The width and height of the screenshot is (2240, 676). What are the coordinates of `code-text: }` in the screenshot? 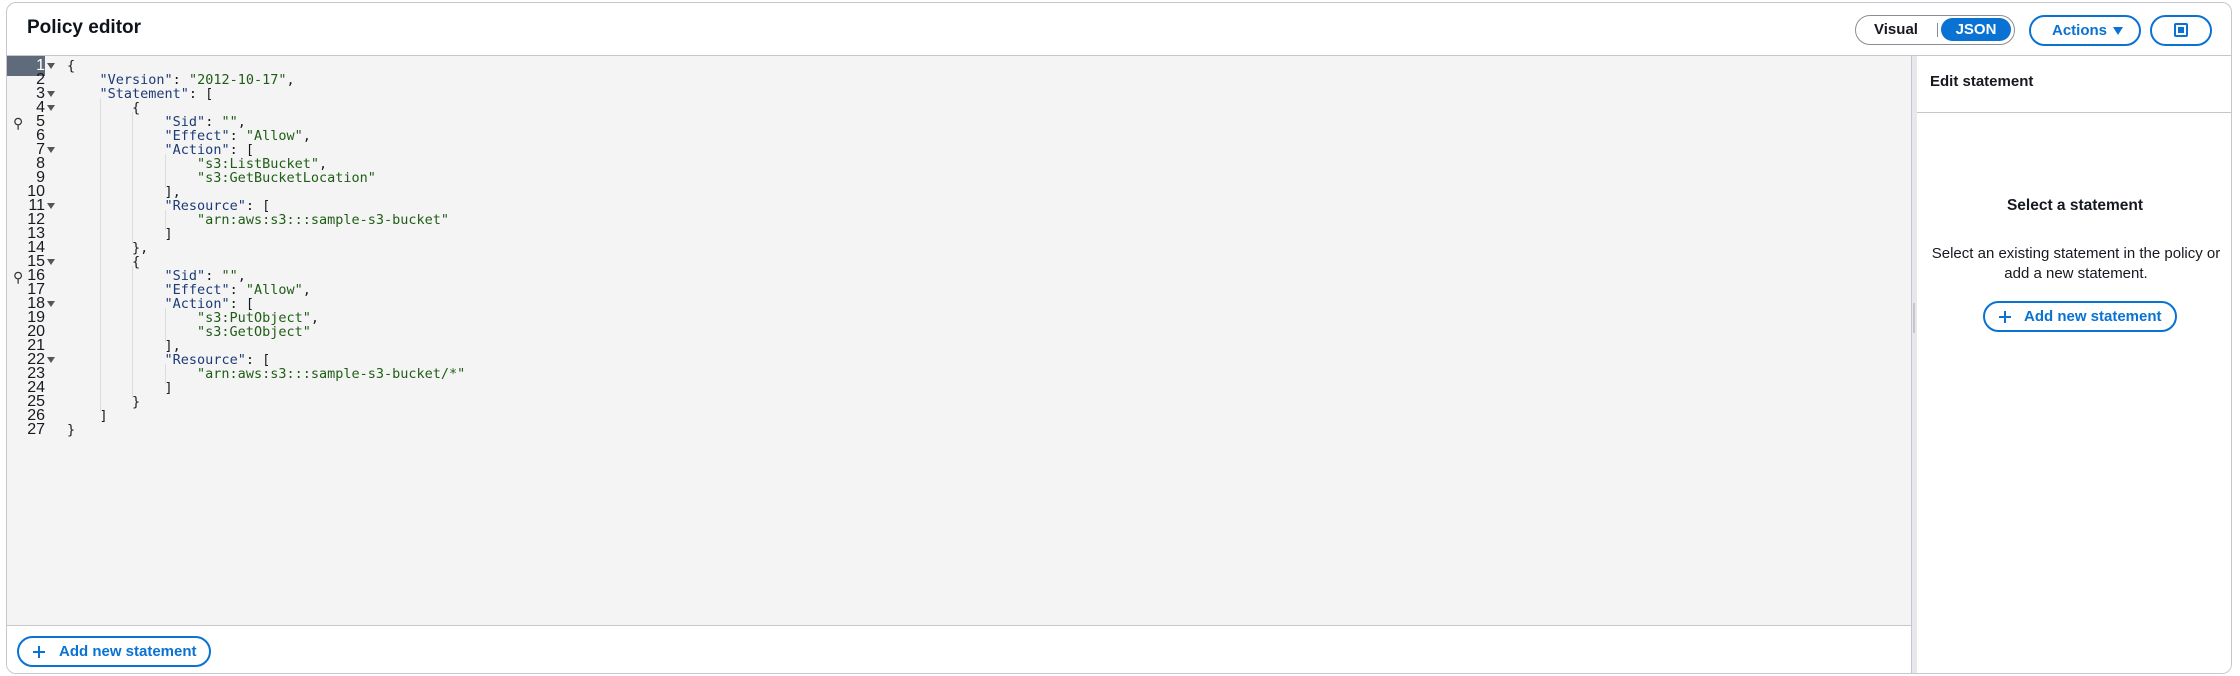 It's located at (71, 430).